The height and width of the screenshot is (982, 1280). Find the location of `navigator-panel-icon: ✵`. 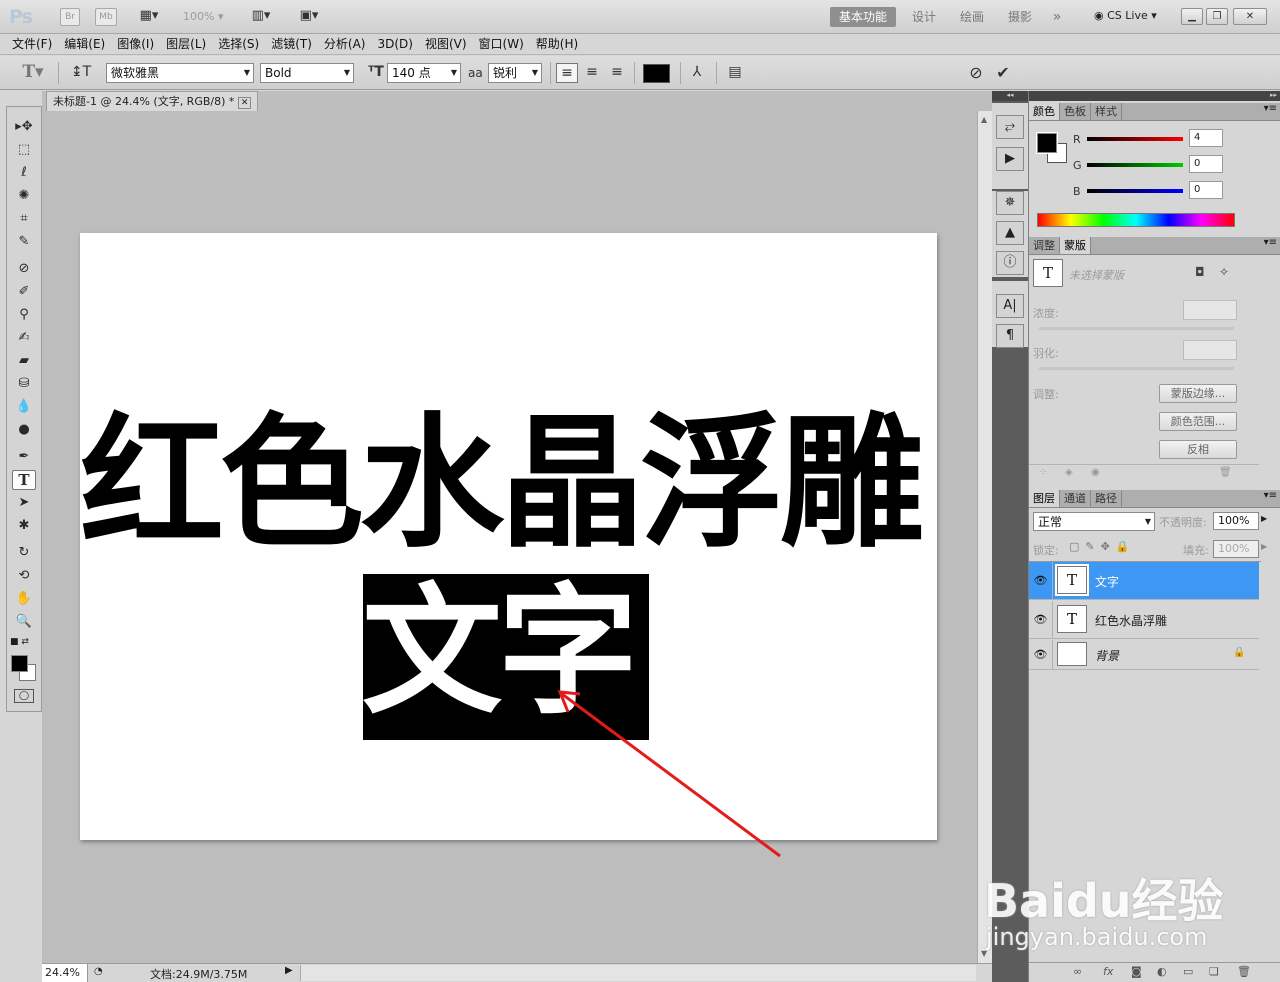

navigator-panel-icon: ✵ is located at coordinates (1010, 203).